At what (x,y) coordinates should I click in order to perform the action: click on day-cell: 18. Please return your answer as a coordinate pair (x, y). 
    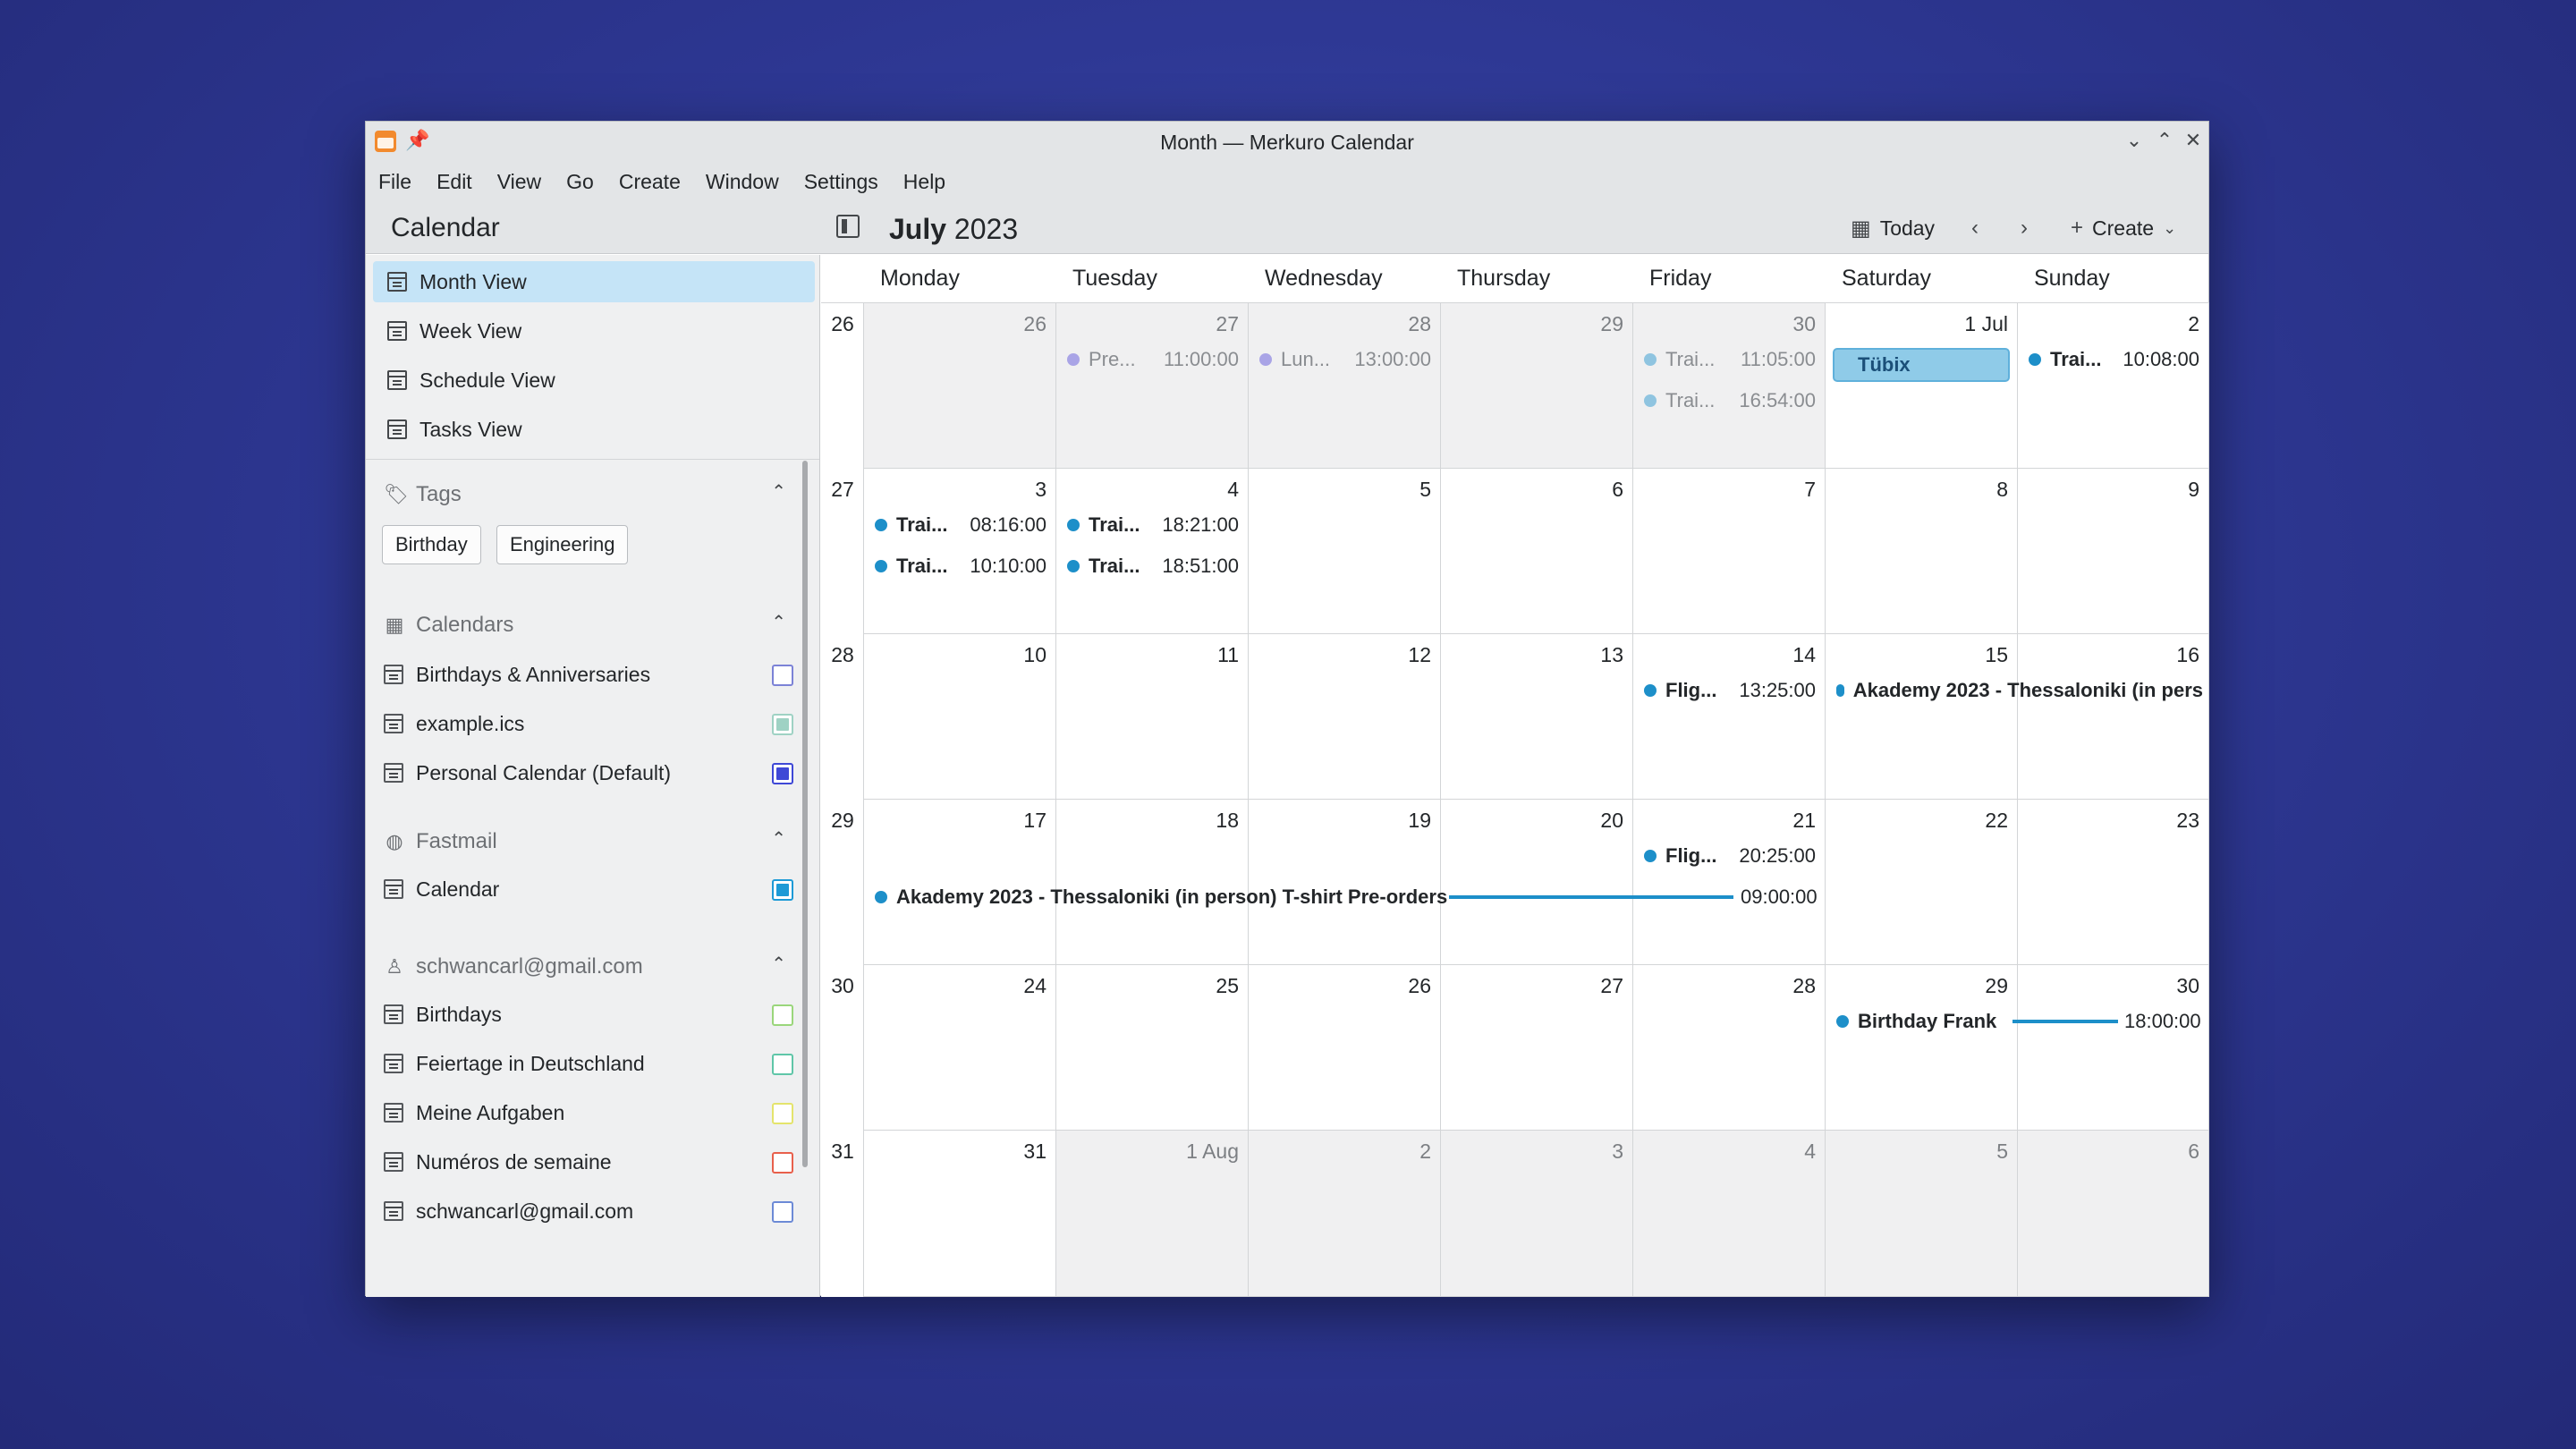
    Looking at the image, I should click on (1152, 882).